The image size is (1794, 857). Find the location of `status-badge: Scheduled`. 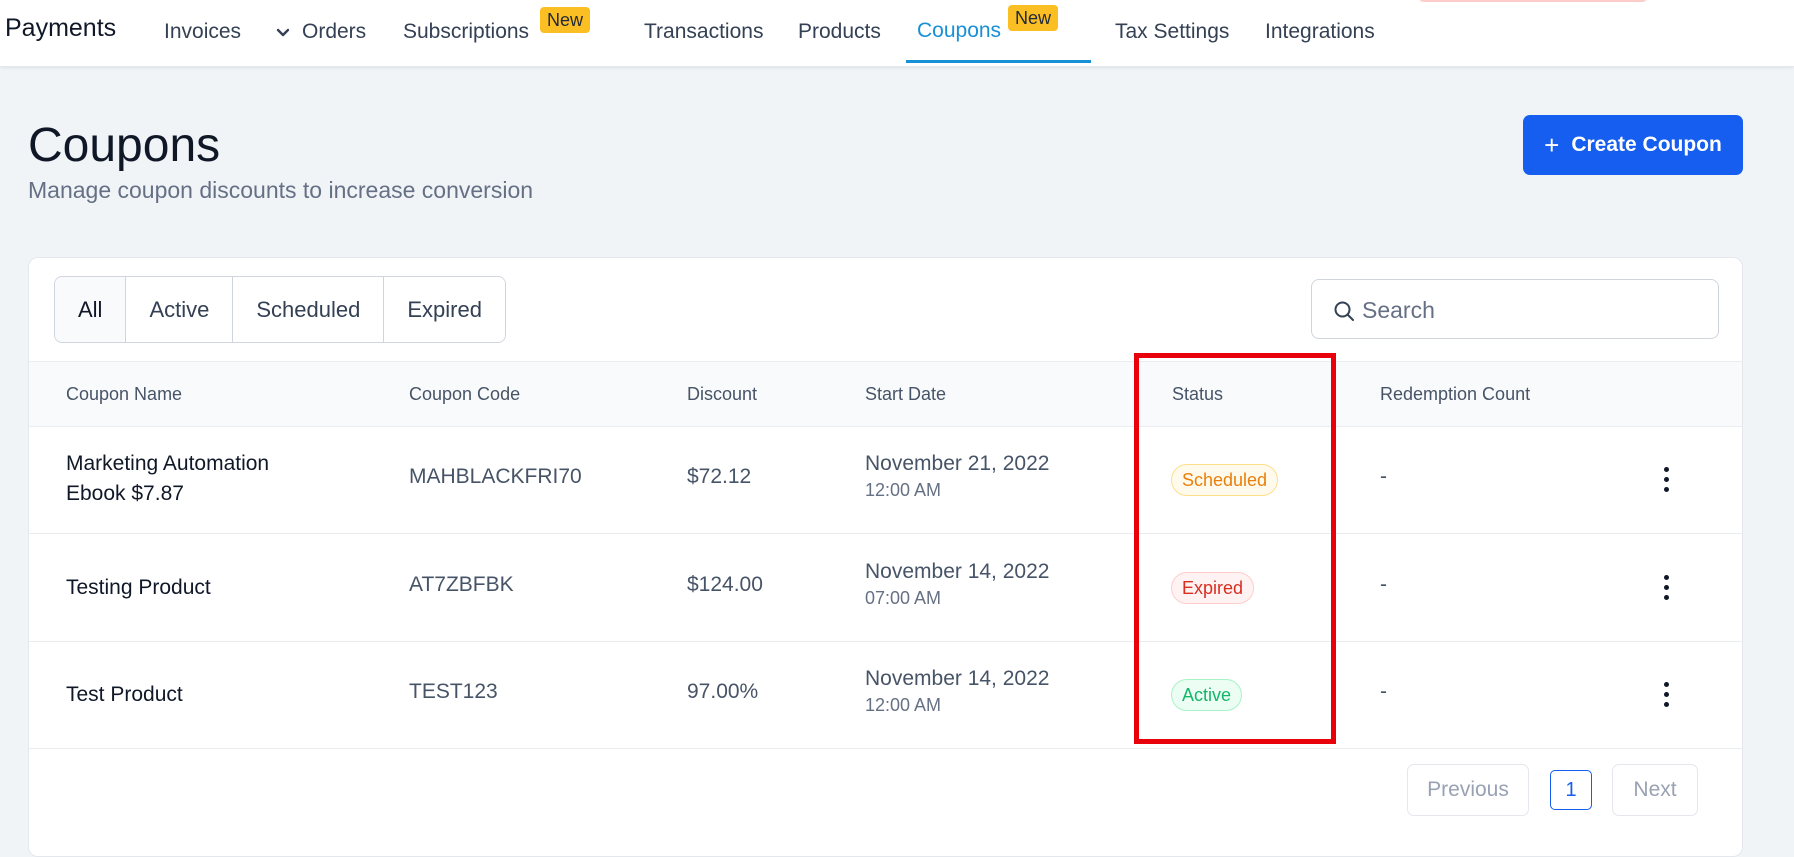

status-badge: Scheduled is located at coordinates (1225, 480).